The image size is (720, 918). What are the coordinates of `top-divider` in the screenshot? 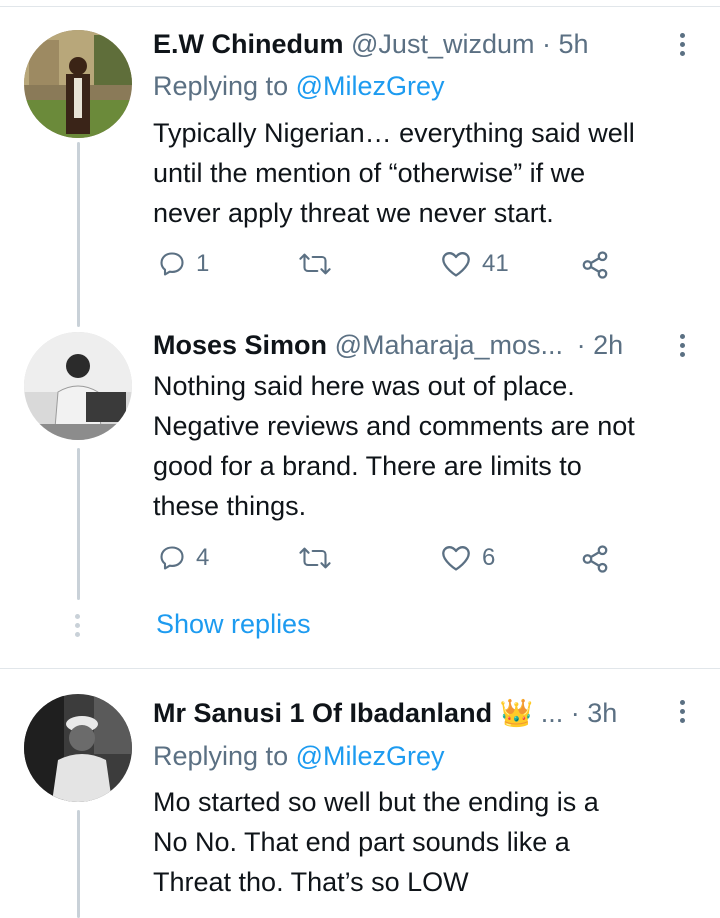 It's located at (360, 6).